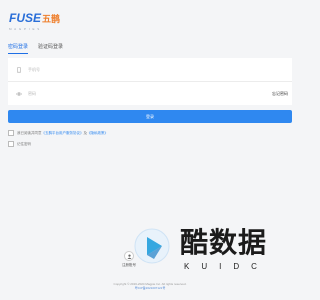 Image resolution: width=320 pixels, height=300 pixels. Describe the element at coordinates (18, 48) in the screenshot. I see `tab-password-login: 密码登录` at that location.